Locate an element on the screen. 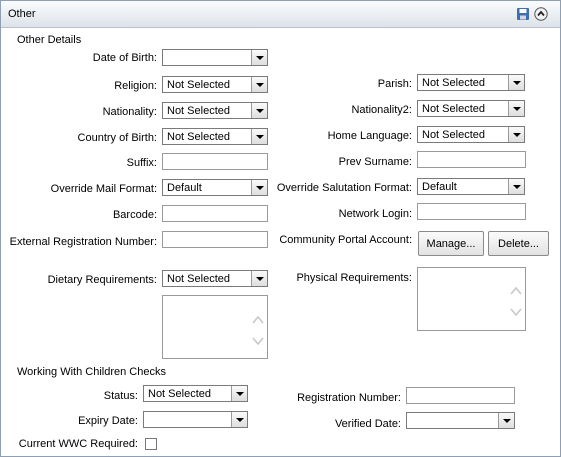  dietary-requirements-list is located at coordinates (215, 327).